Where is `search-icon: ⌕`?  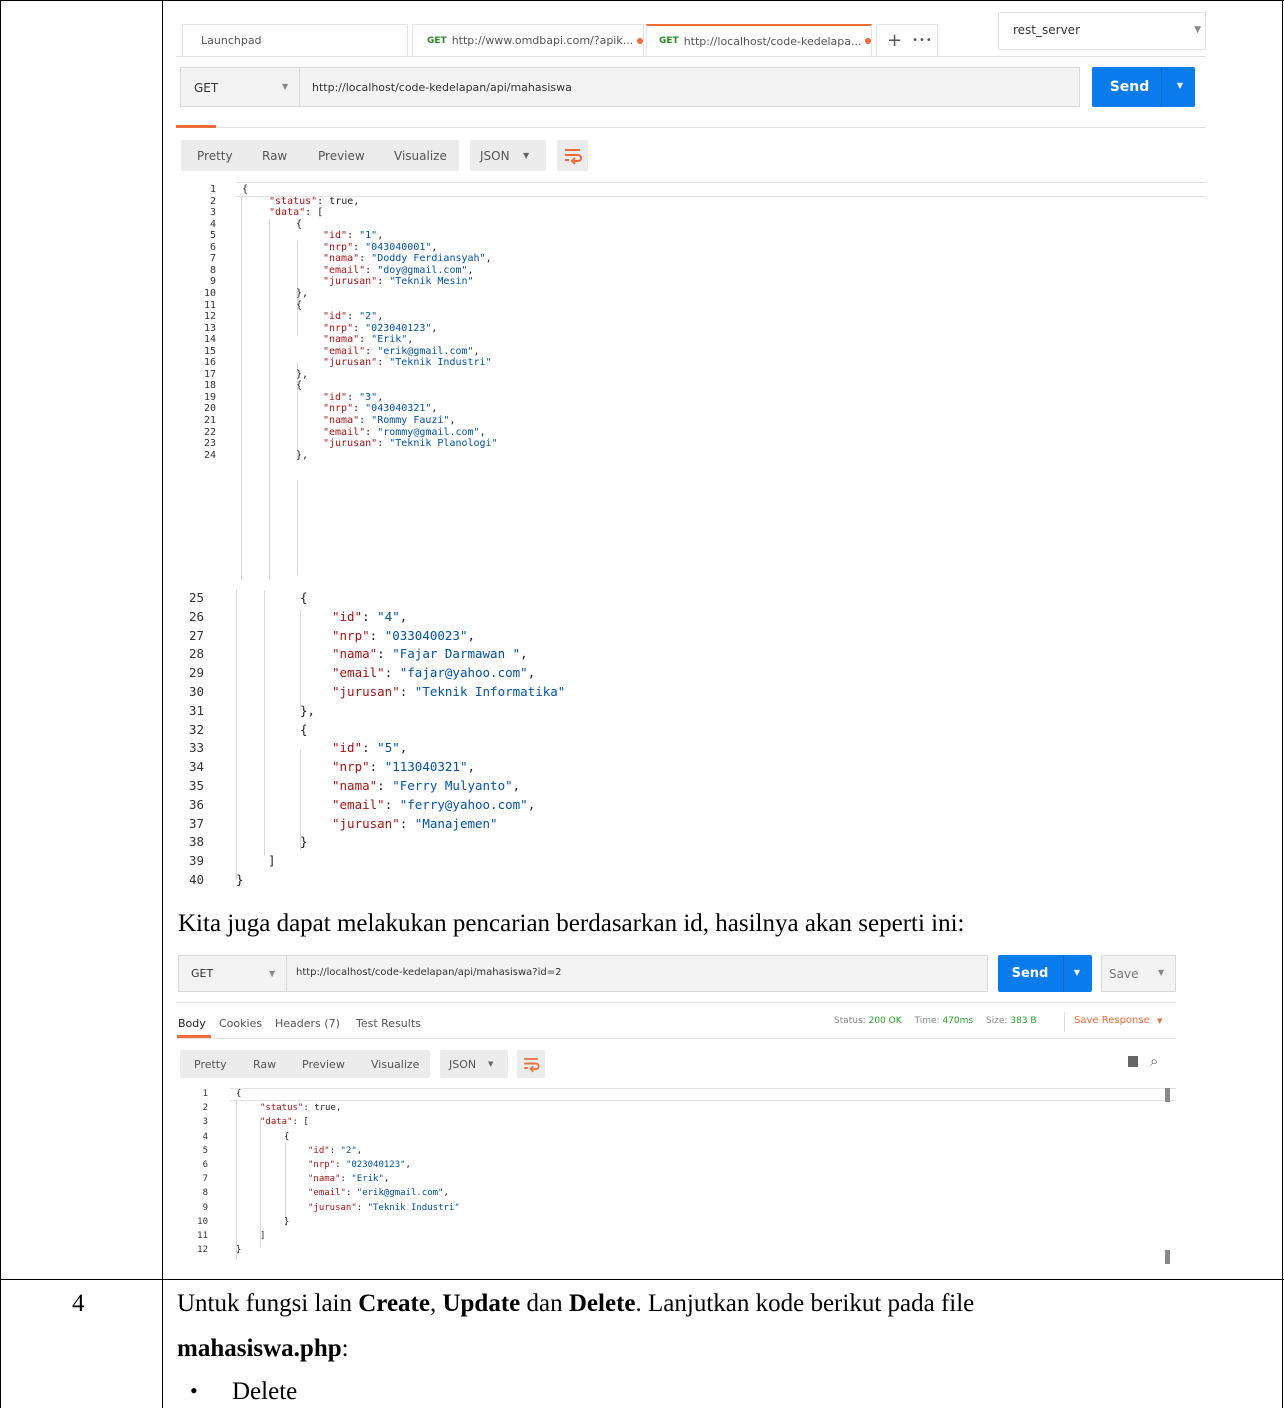 search-icon: ⌕ is located at coordinates (1154, 1061).